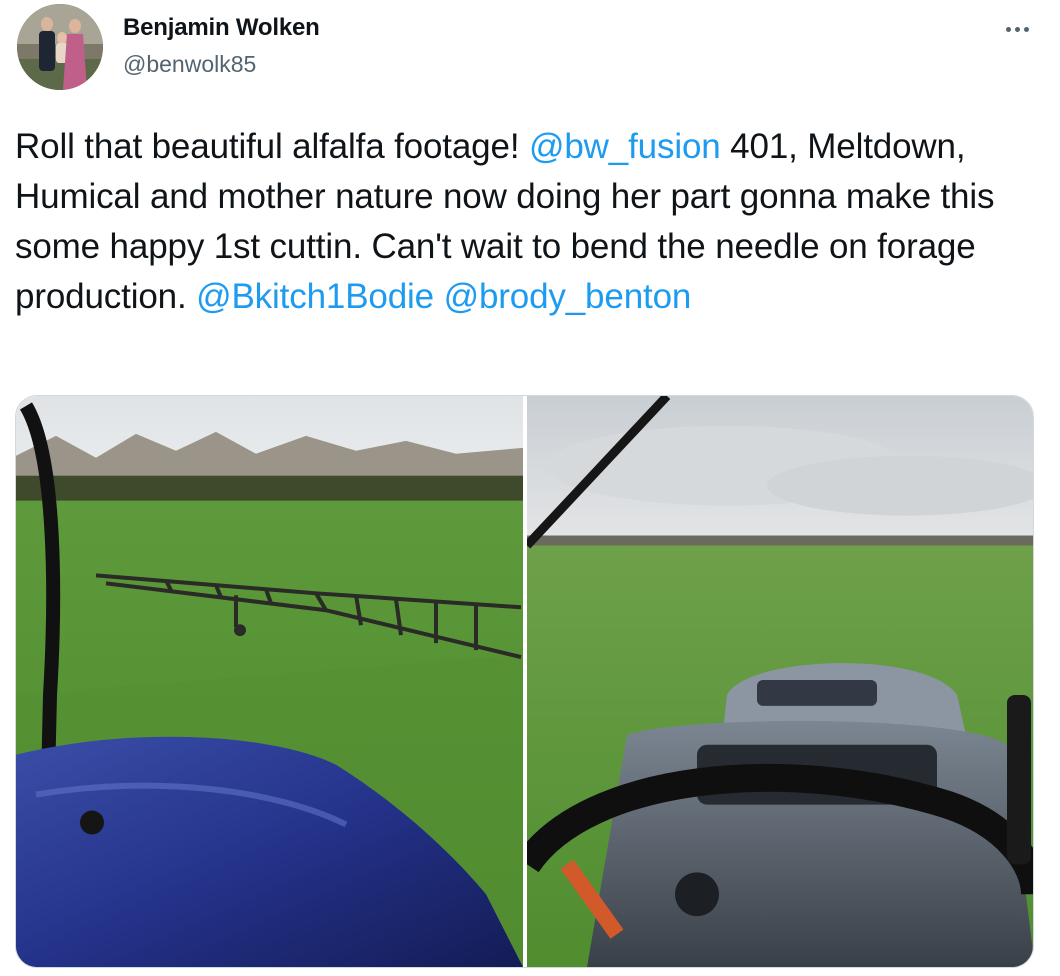 This screenshot has width=1060, height=976. I want to click on mention-link: @bw_fusion, so click(625, 146).